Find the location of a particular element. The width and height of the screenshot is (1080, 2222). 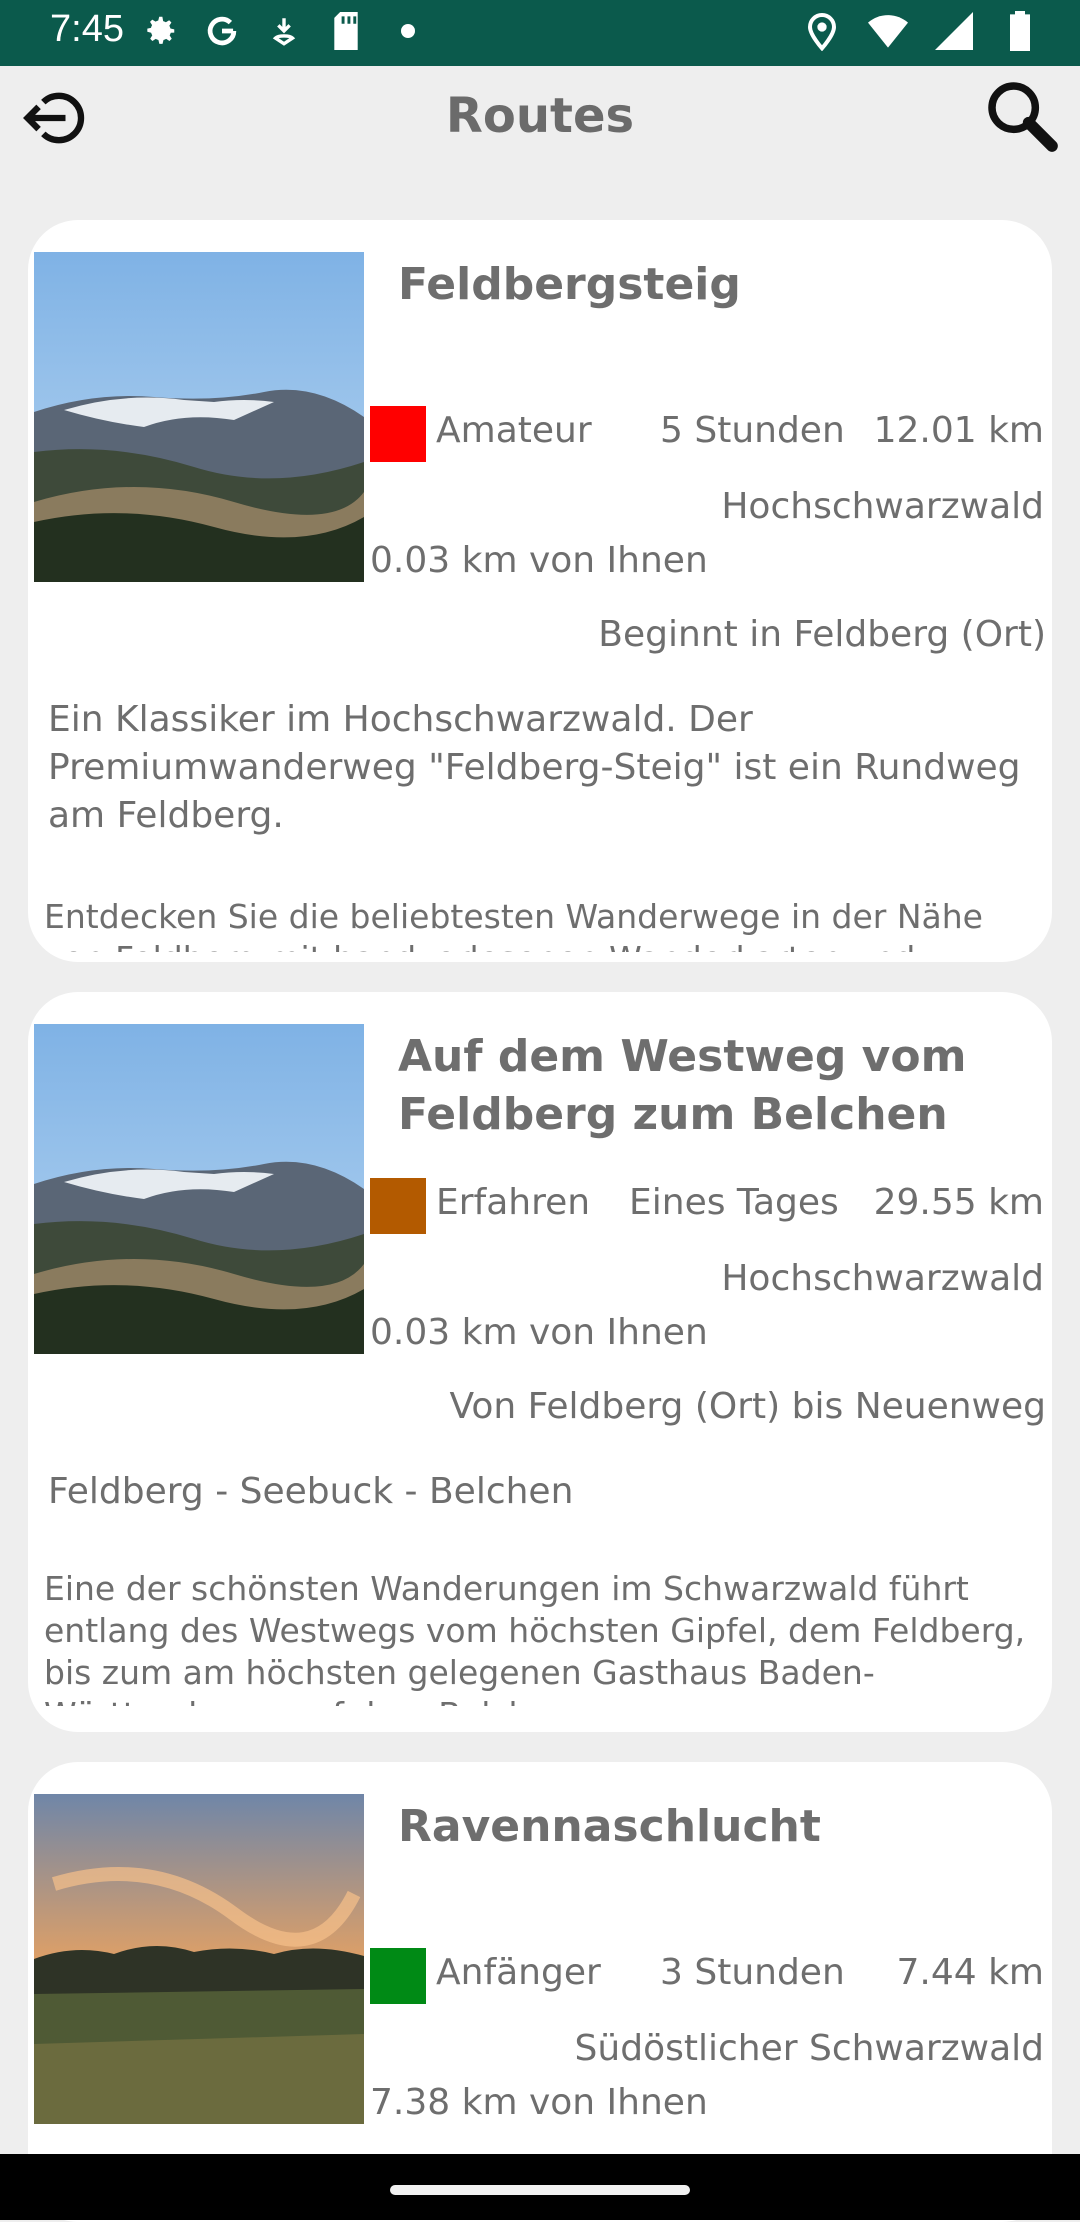

region: Südöstlicher Schwarzwald is located at coordinates (809, 2048).